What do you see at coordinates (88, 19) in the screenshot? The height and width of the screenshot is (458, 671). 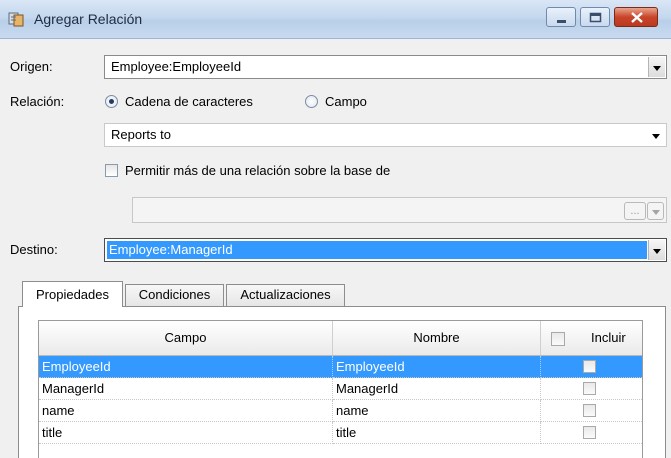 I see `window-title: Agregar Relación` at bounding box center [88, 19].